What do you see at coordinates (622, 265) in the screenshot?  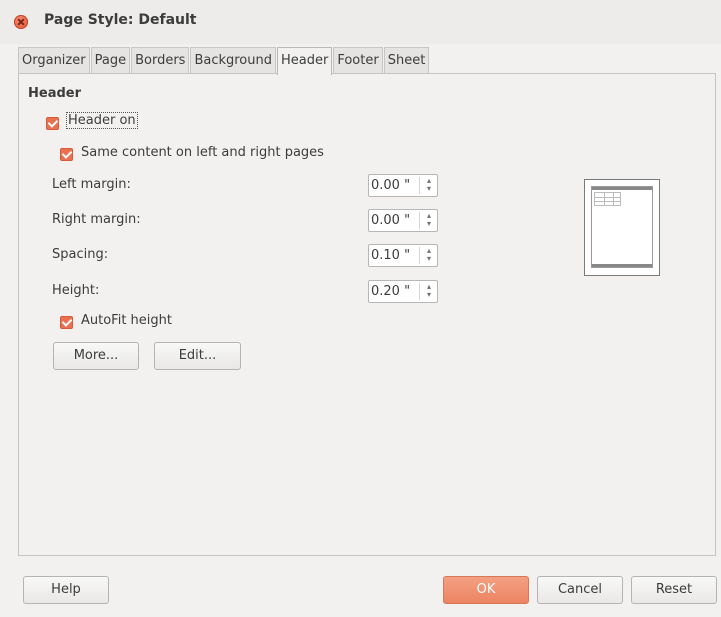 I see `preview-footer-bar` at bounding box center [622, 265].